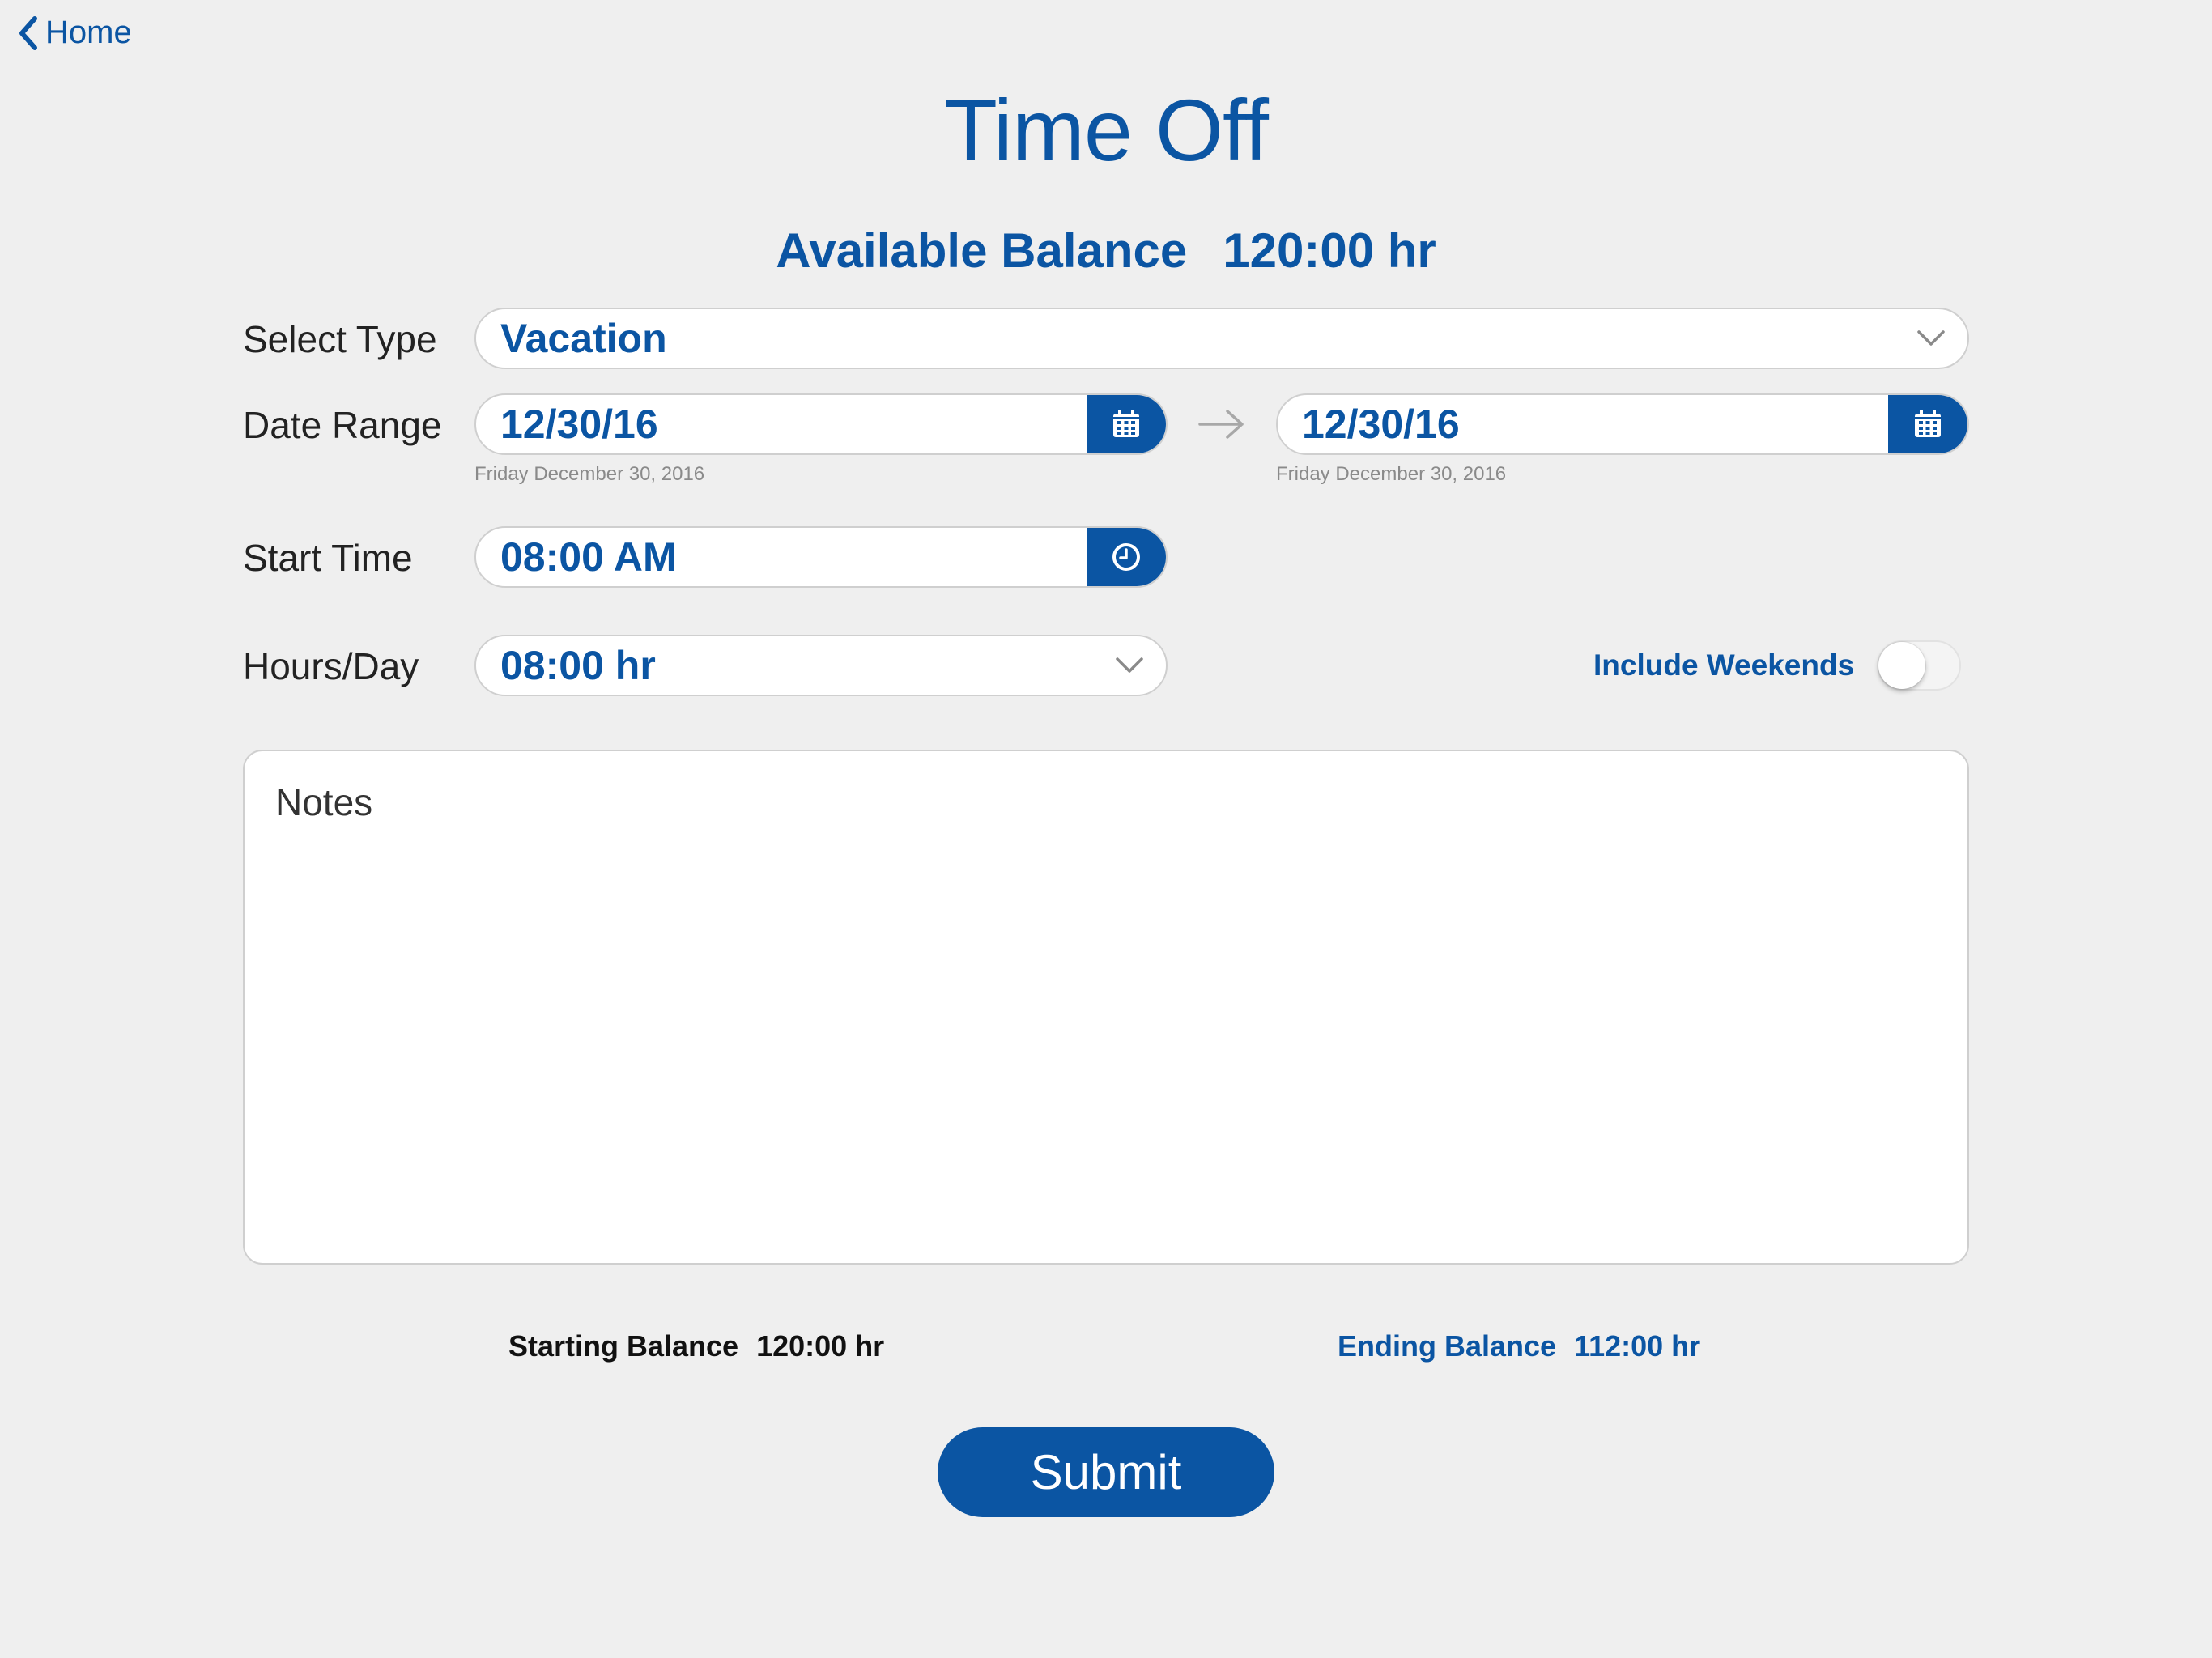 The height and width of the screenshot is (1658, 2212). I want to click on ending-balance: Ending Balance 112:00 hr, so click(1519, 1346).